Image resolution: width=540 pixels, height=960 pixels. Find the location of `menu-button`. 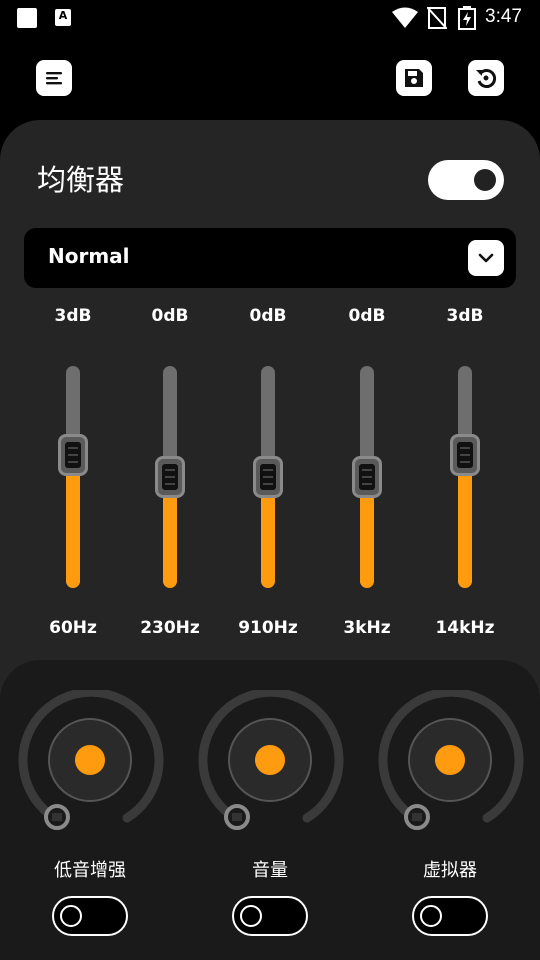

menu-button is located at coordinates (54, 78).